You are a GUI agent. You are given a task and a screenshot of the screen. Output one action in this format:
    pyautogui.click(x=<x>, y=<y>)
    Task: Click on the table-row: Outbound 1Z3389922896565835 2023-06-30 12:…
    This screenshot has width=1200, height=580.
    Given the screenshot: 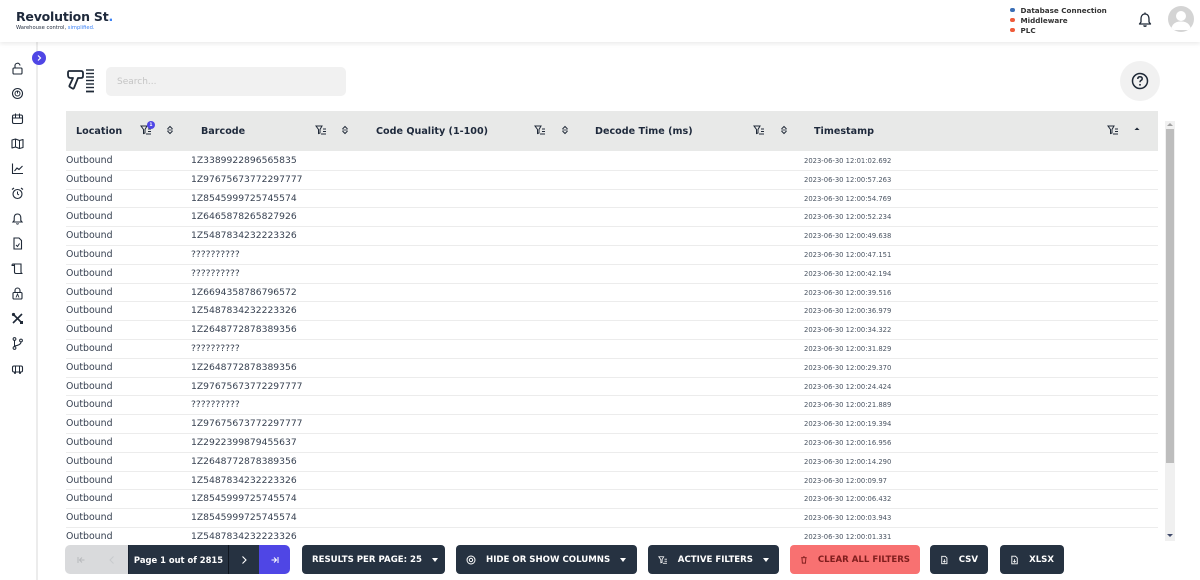 What is the action you would take?
    pyautogui.click(x=612, y=161)
    